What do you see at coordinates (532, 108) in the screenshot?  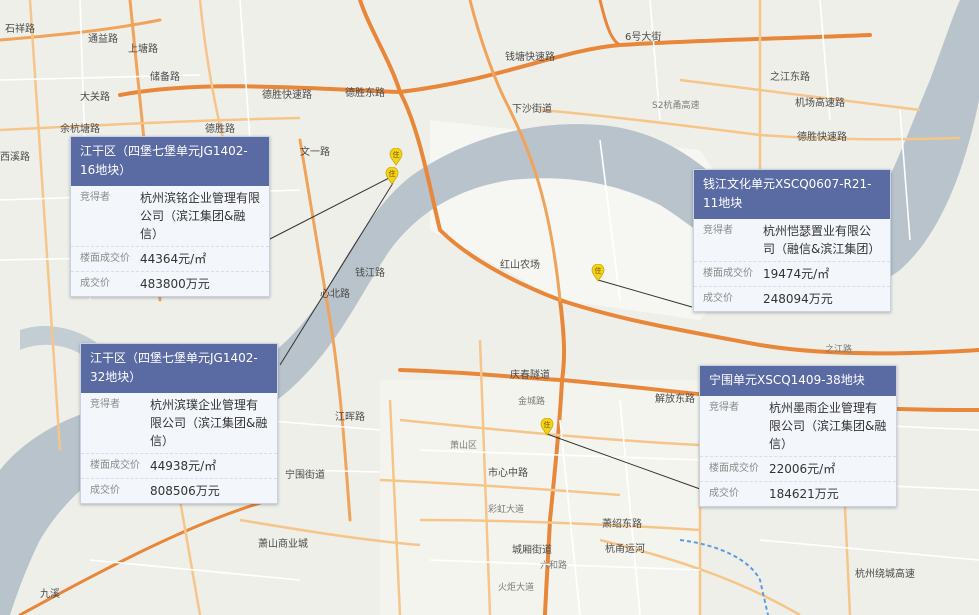 I see `svg-text: 下沙街道` at bounding box center [532, 108].